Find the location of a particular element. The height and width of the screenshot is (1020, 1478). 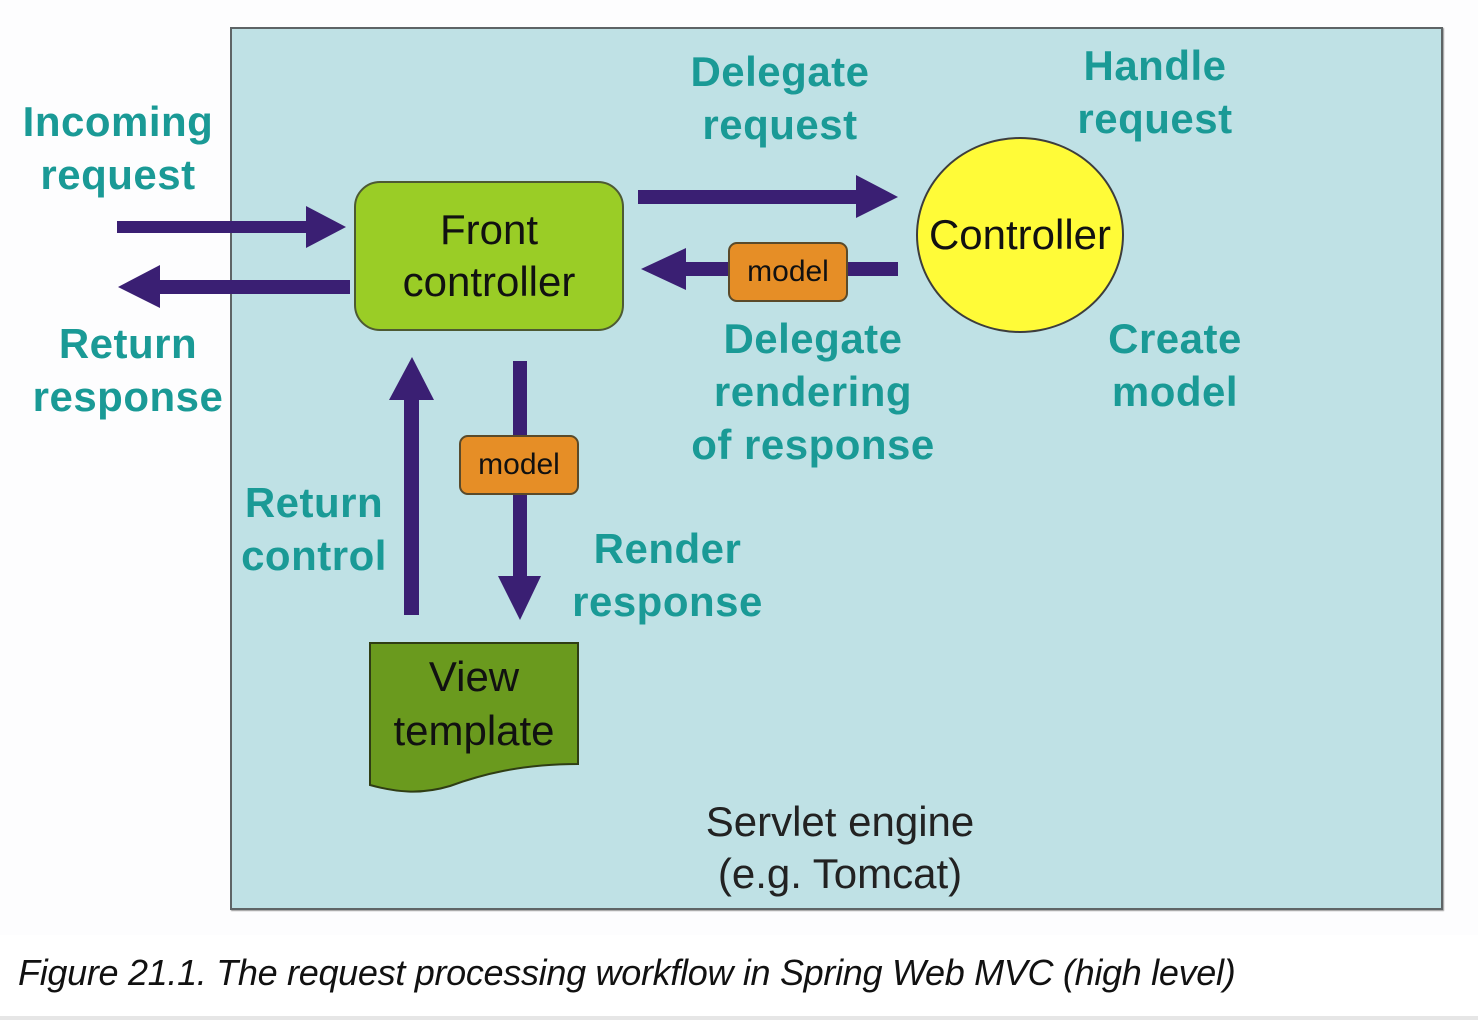

servlet-engine-label-line: Servlet engine is located at coordinates (840, 821).